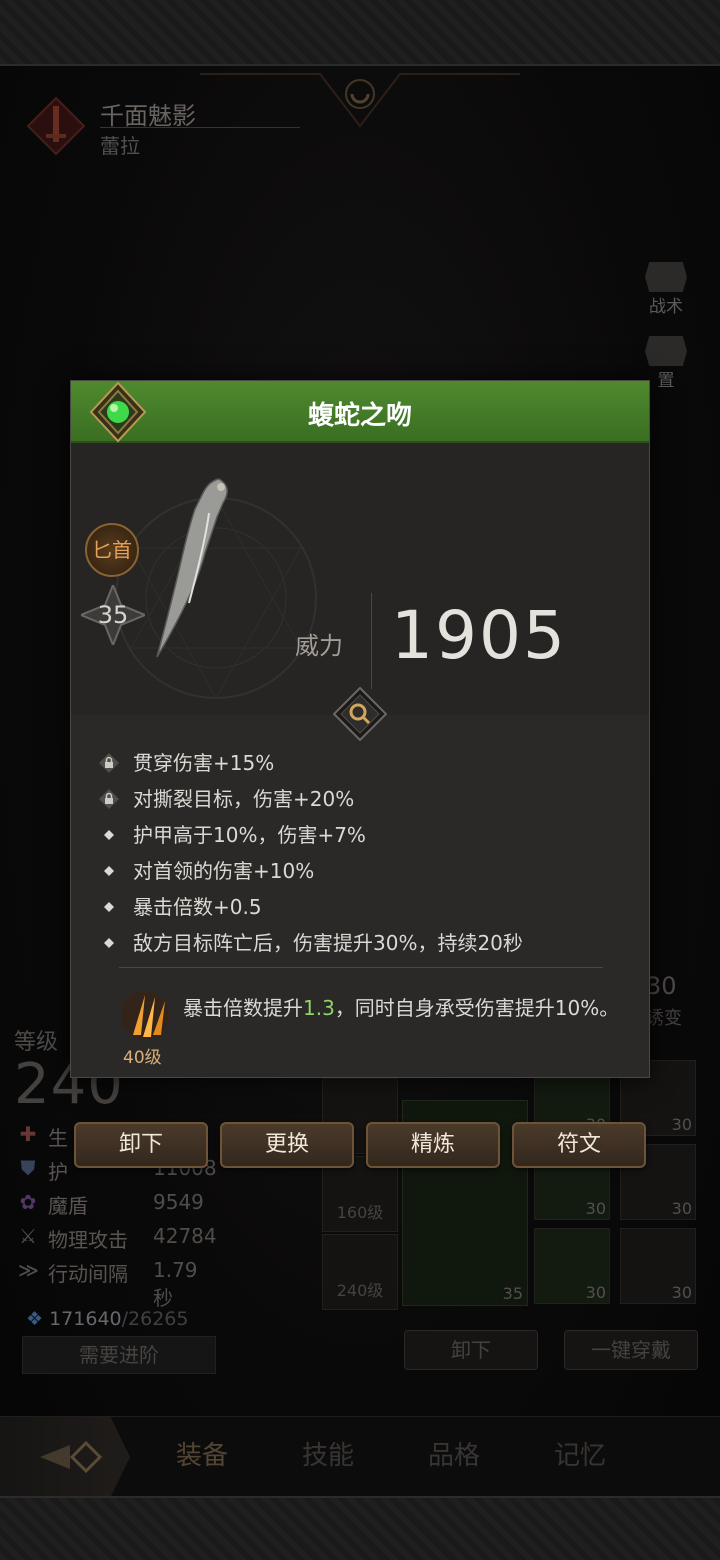  I want to click on attribute-row: 护甲高于10%，伤害+7%, so click(309, 835).